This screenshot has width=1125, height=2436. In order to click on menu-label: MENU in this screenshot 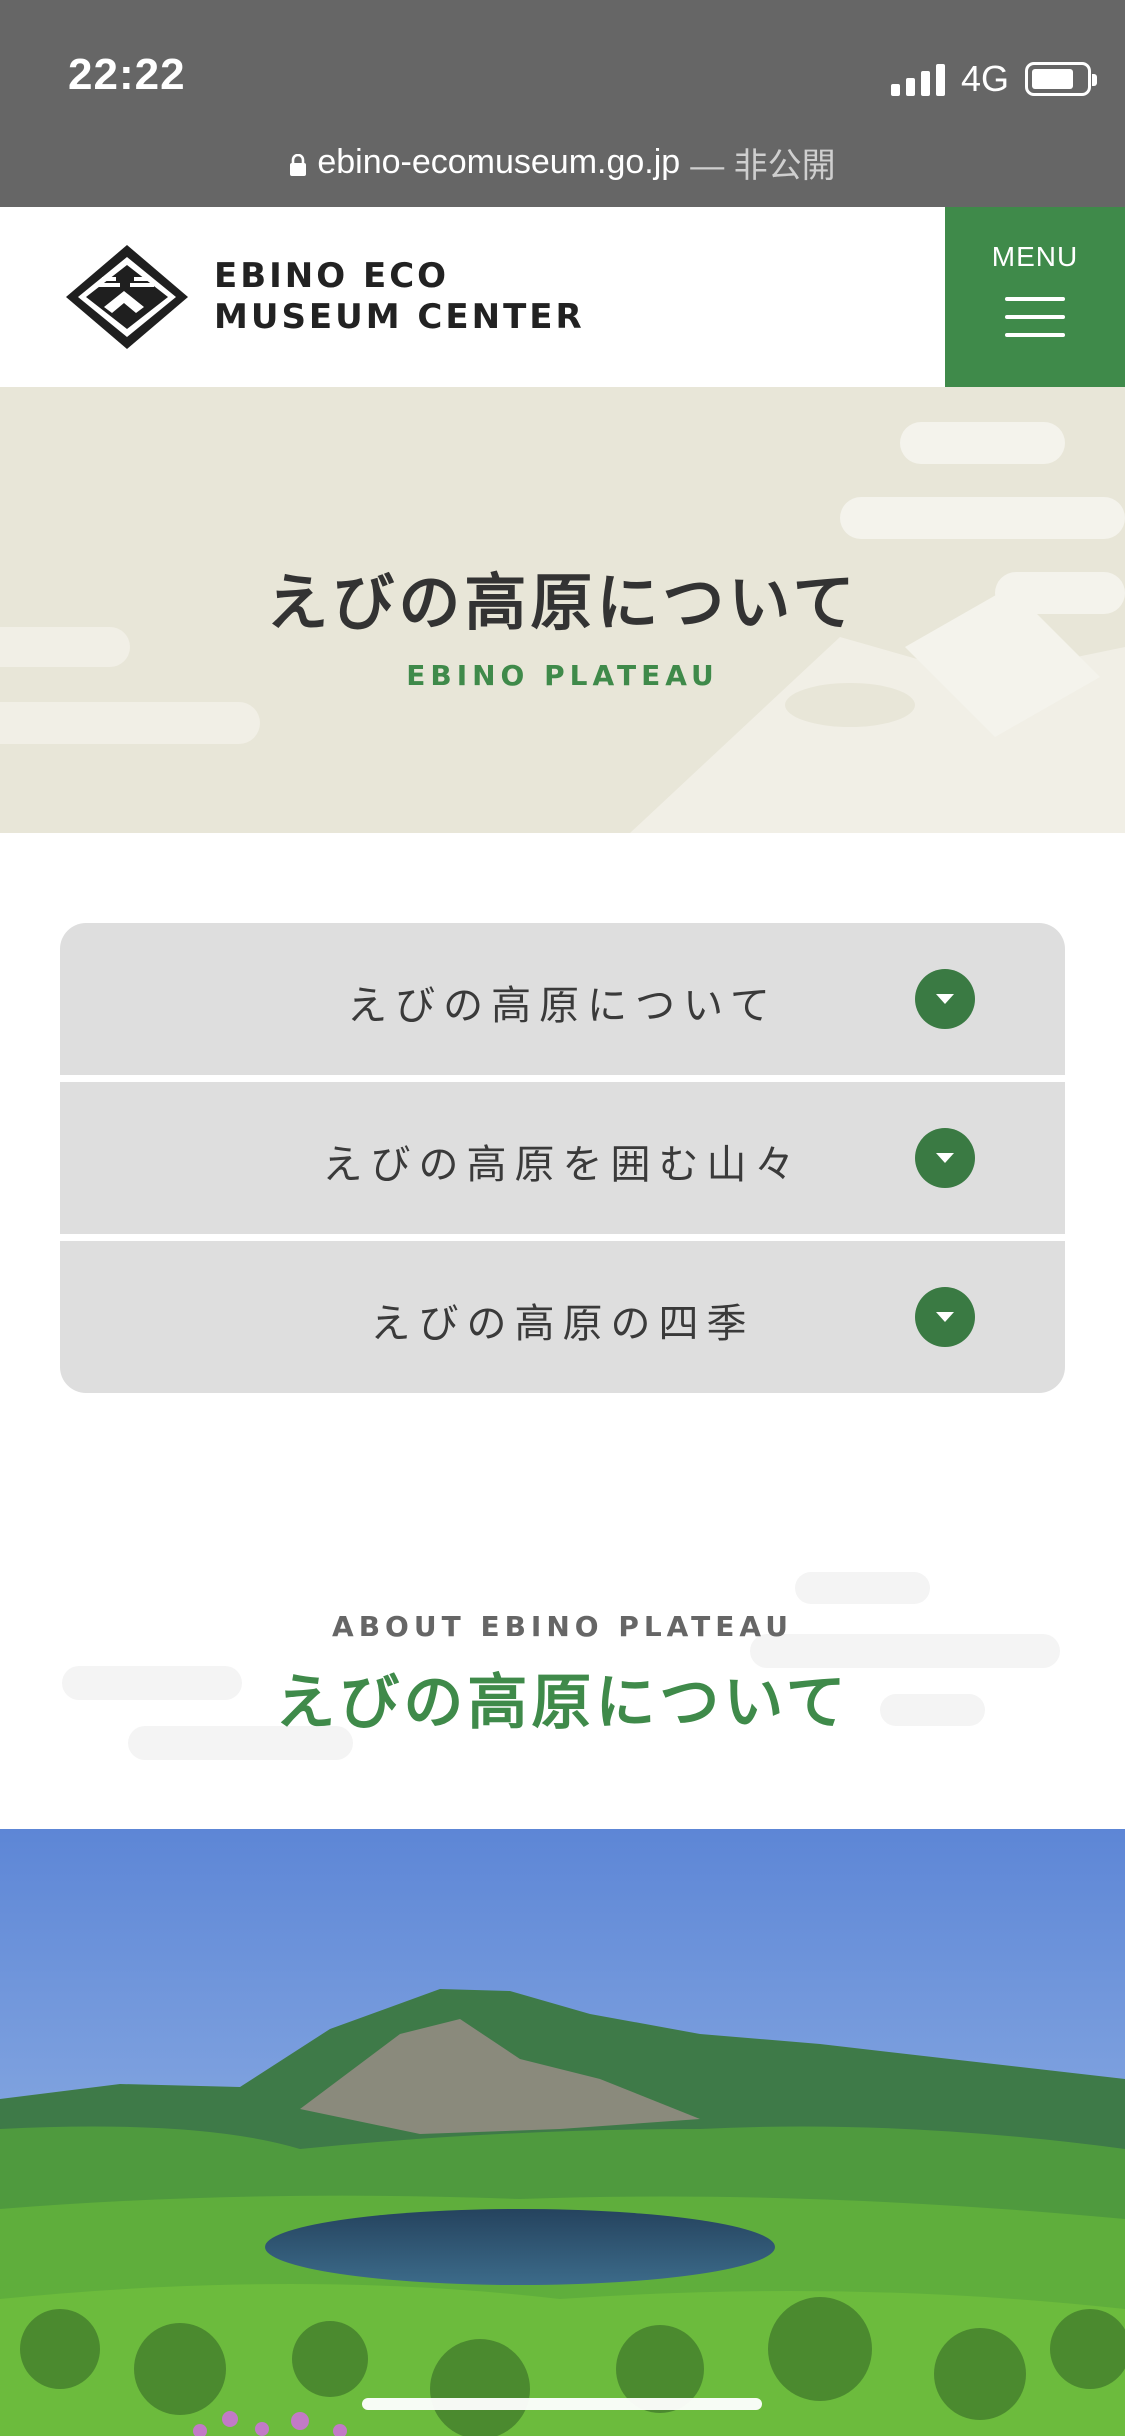, I will do `click(1035, 256)`.